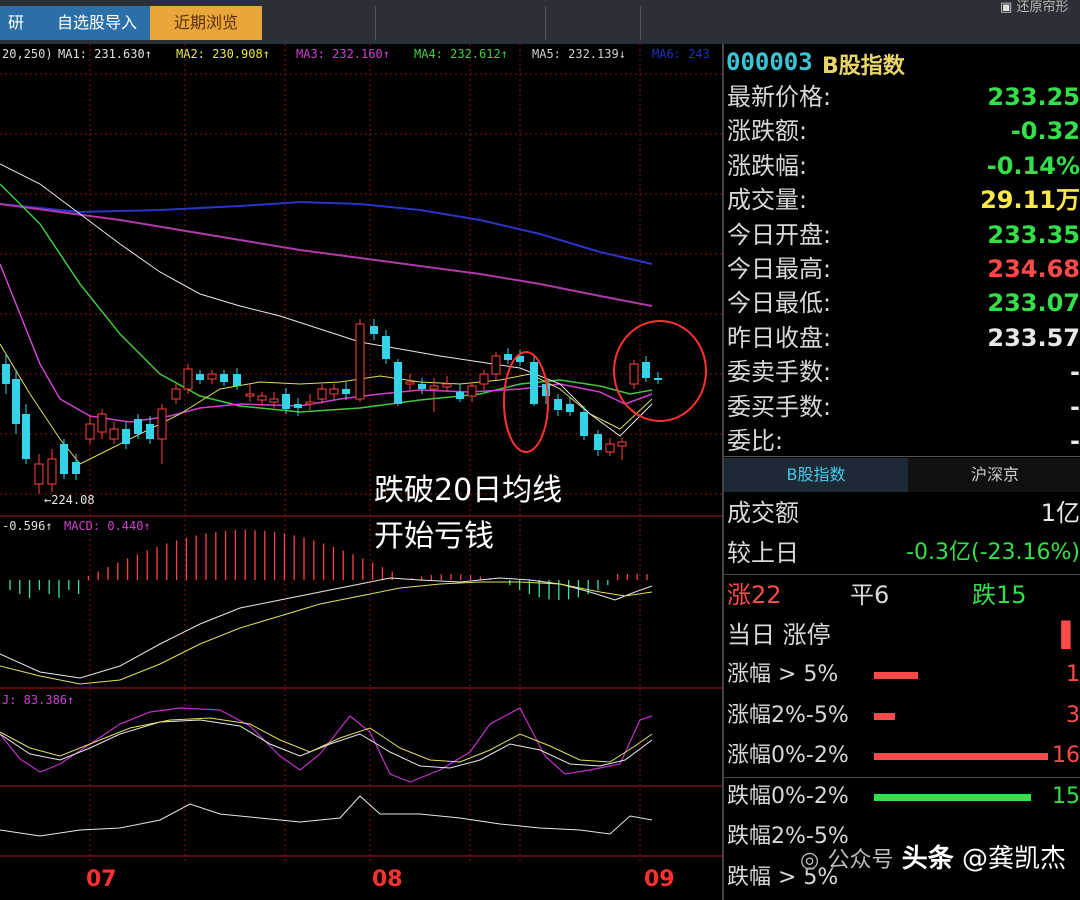 The width and height of the screenshot is (1080, 900). Describe the element at coordinates (994, 475) in the screenshot. I see `tab-hushen-jing: 沪深京` at that location.